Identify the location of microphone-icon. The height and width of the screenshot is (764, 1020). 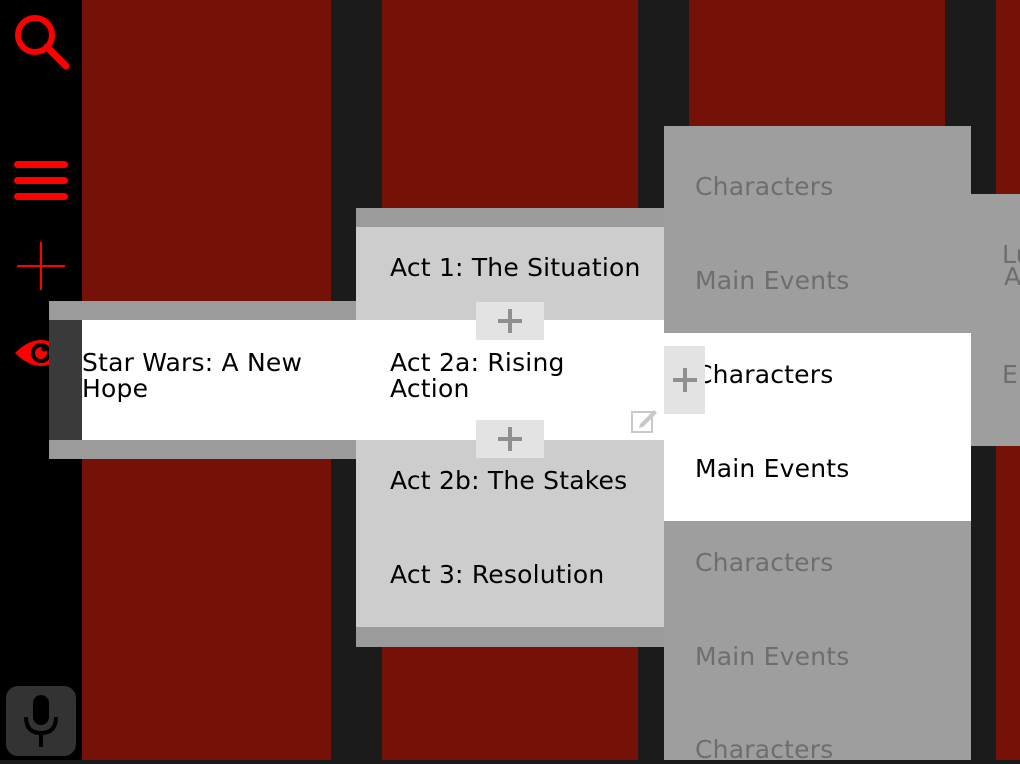
(41, 721).